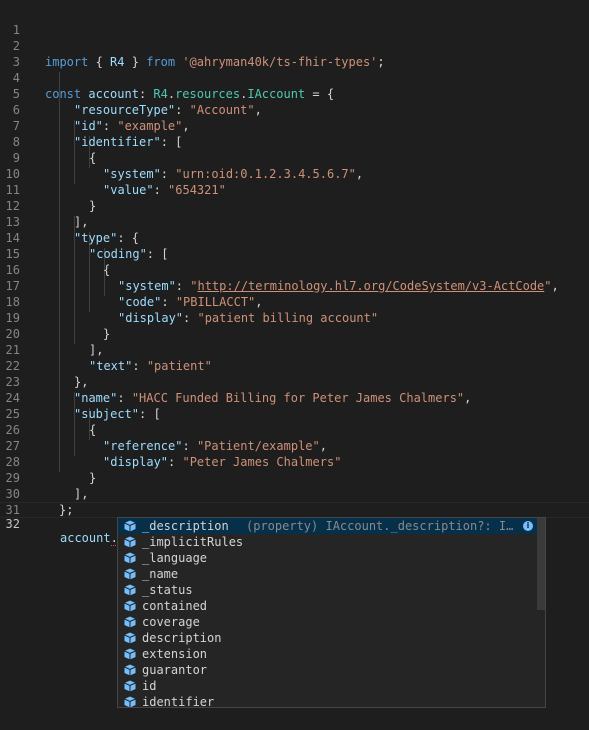 The image size is (589, 730). Describe the element at coordinates (327, 654) in the screenshot. I see `suggest-item: extension` at that location.